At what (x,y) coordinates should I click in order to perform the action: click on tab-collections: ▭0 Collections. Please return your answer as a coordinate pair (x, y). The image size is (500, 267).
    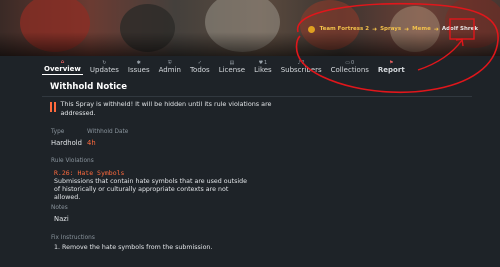
    Looking at the image, I should click on (350, 66).